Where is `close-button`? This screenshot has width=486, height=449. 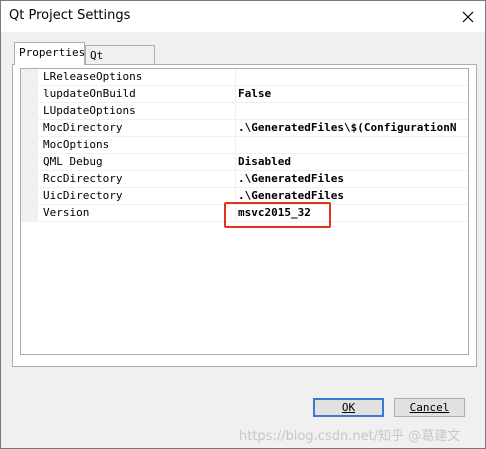 close-button is located at coordinates (468, 16).